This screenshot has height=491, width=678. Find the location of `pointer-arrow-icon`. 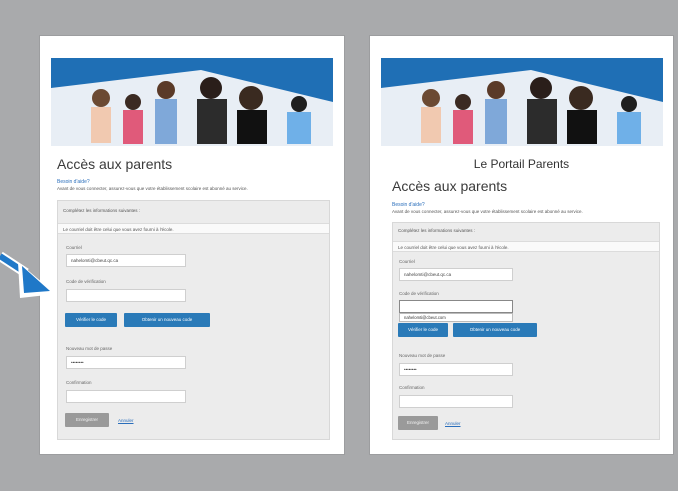

pointer-arrow-icon is located at coordinates (28, 274).